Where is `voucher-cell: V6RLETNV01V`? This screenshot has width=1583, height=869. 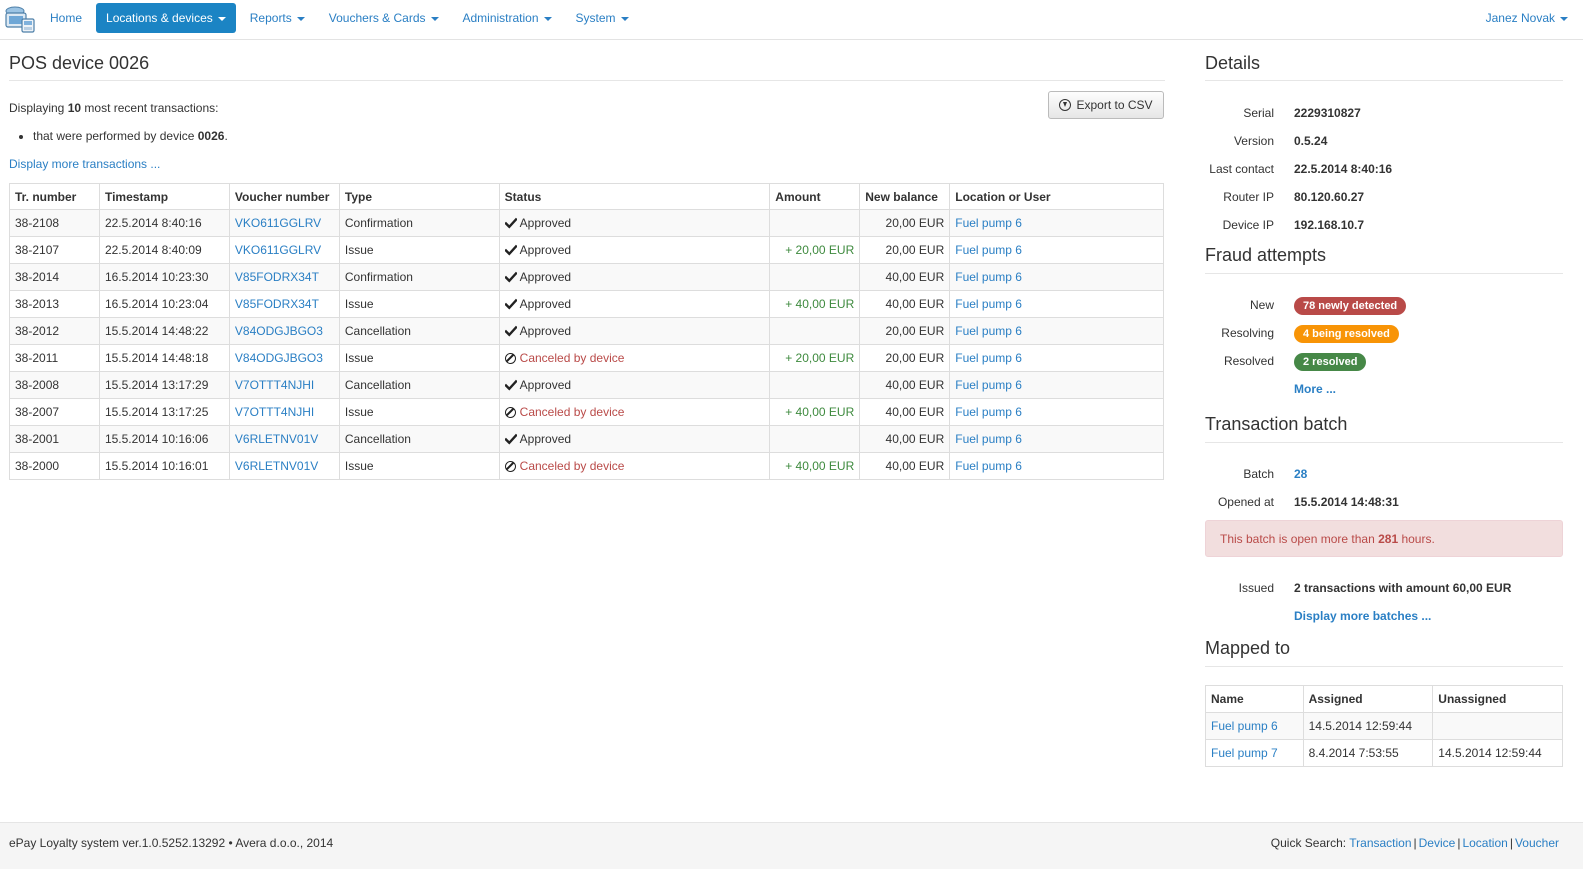 voucher-cell: V6RLETNV01V is located at coordinates (284, 466).